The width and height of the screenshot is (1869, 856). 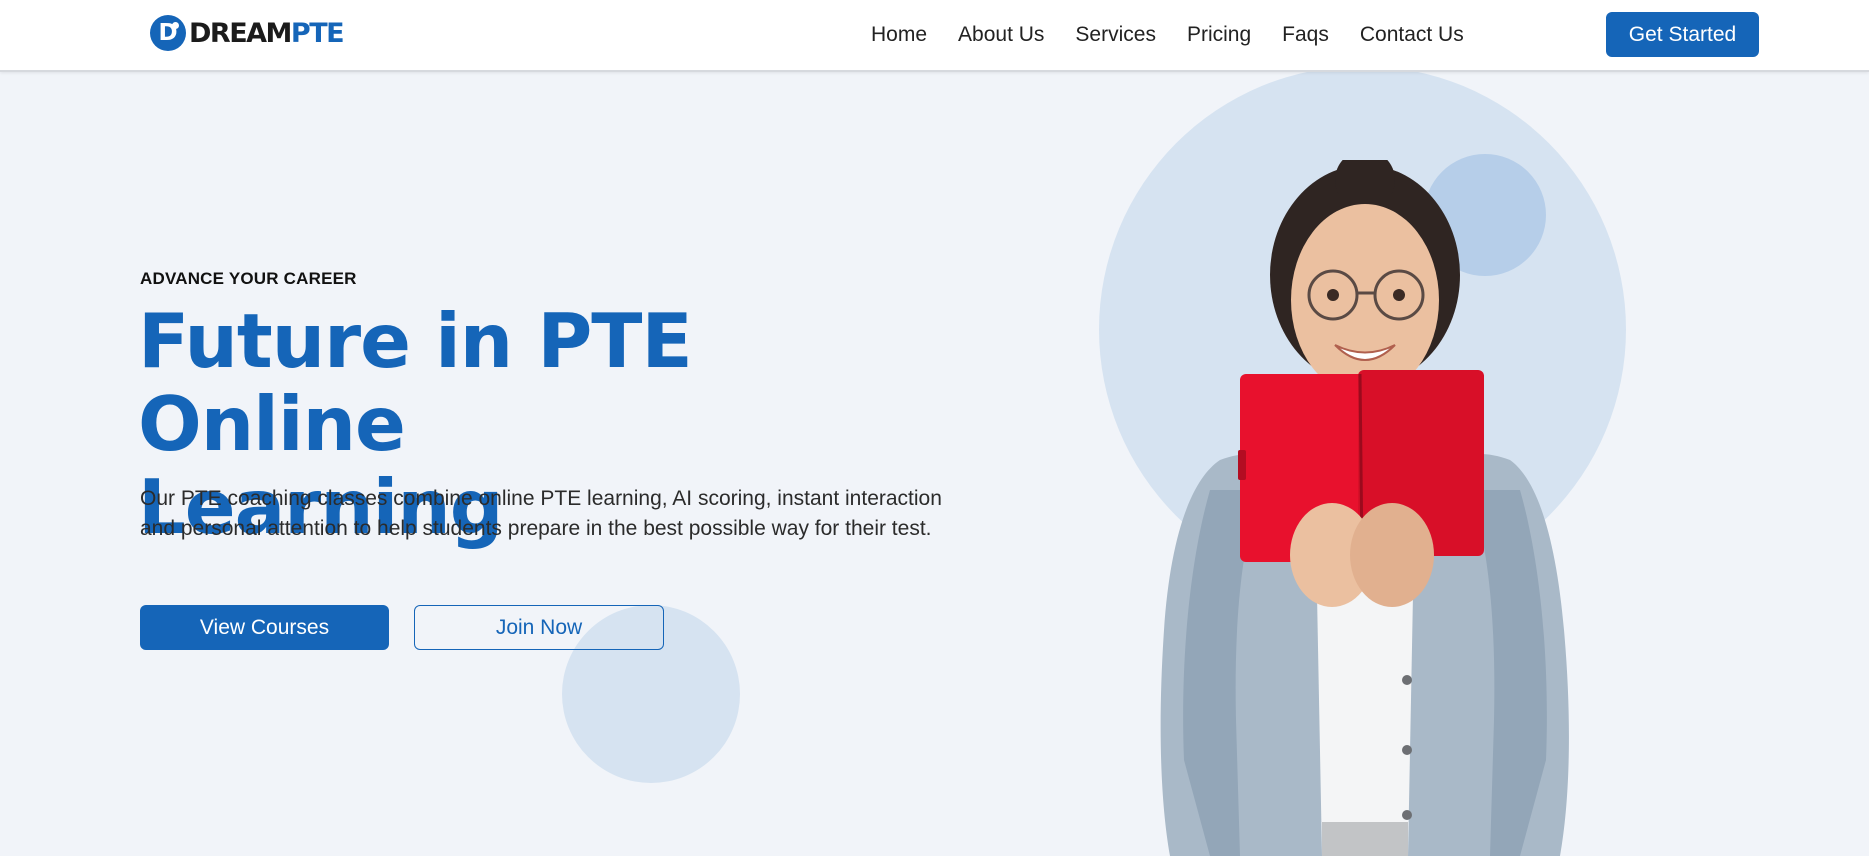 What do you see at coordinates (317, 33) in the screenshot?
I see `brand-name-part2: PTE` at bounding box center [317, 33].